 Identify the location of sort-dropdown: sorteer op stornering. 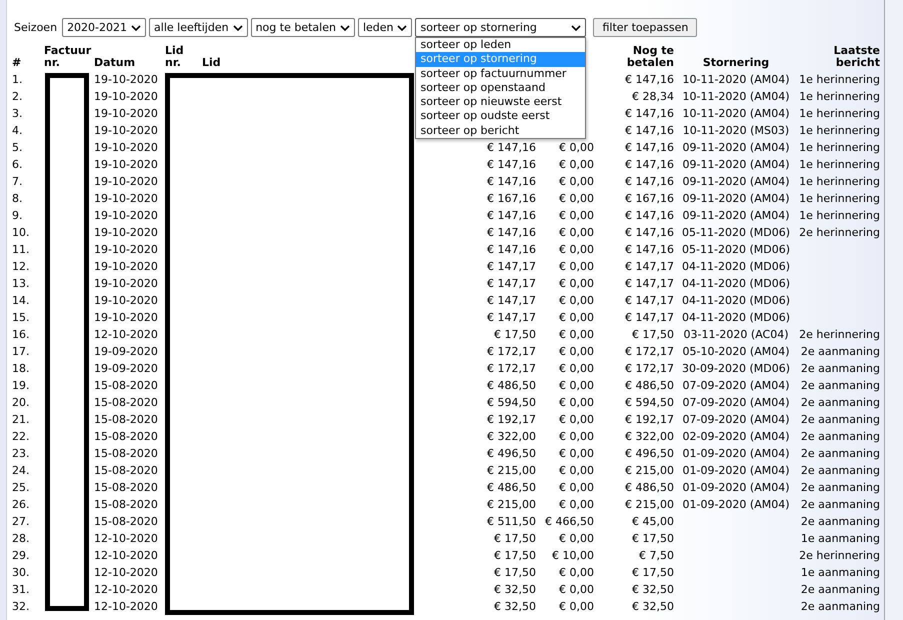
(500, 27).